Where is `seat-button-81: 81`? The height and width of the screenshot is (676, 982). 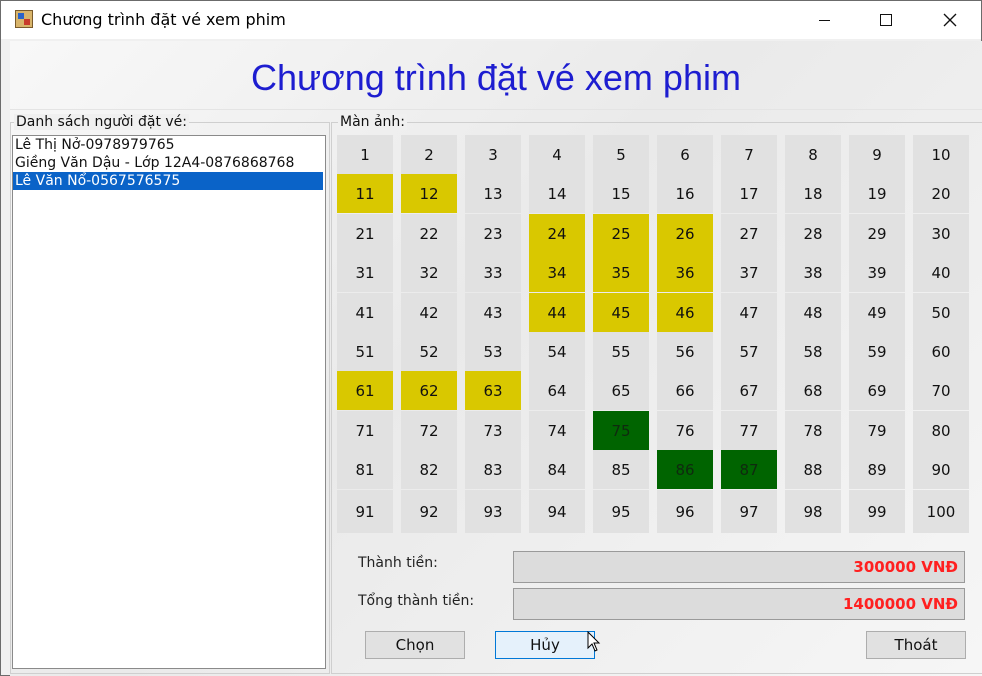
seat-button-81: 81 is located at coordinates (365, 469).